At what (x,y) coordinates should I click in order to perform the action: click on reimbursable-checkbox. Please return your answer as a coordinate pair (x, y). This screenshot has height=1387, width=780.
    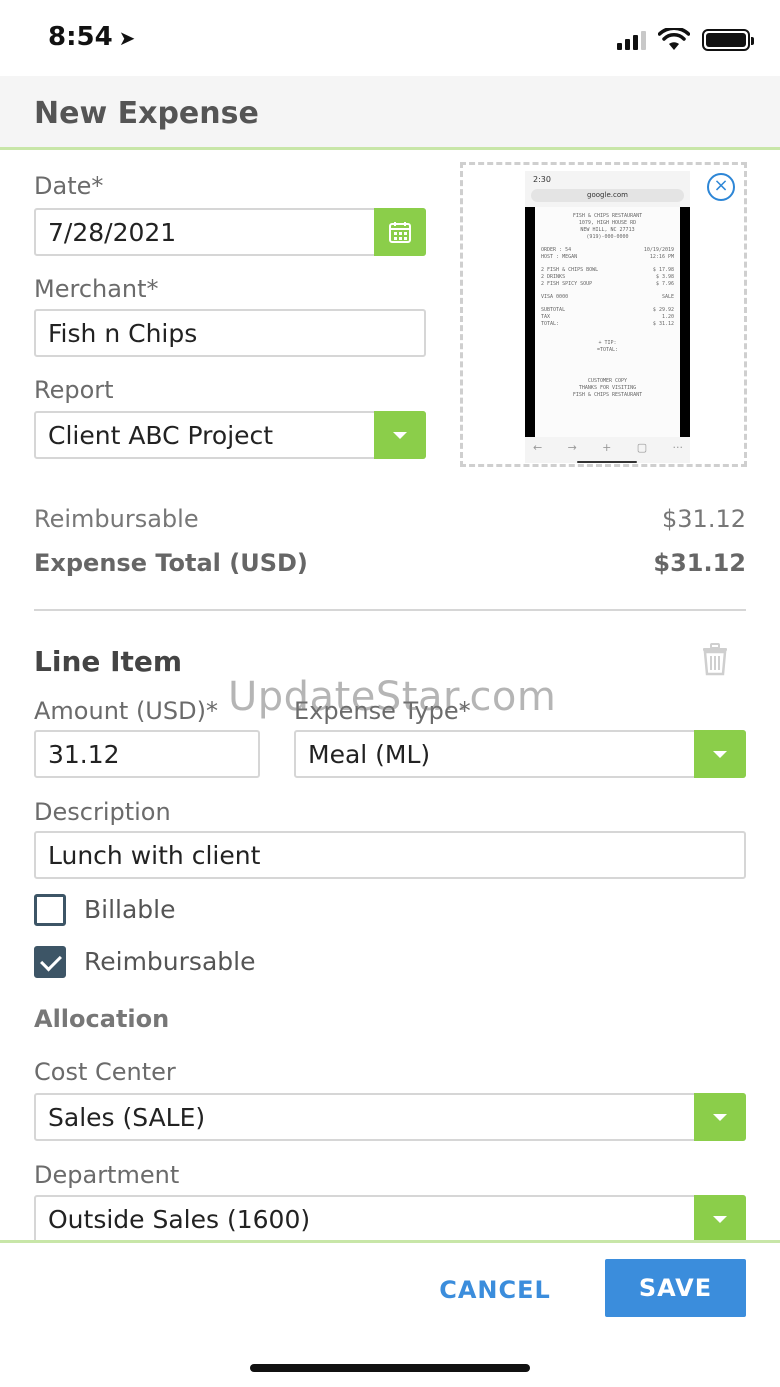
    Looking at the image, I should click on (50, 962).